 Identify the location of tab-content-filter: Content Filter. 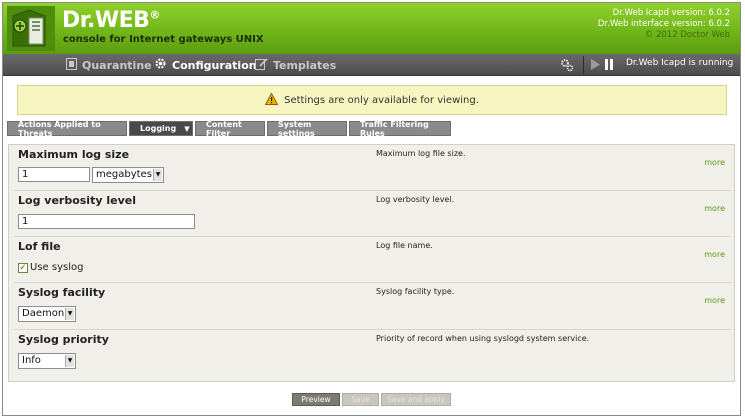
(230, 129).